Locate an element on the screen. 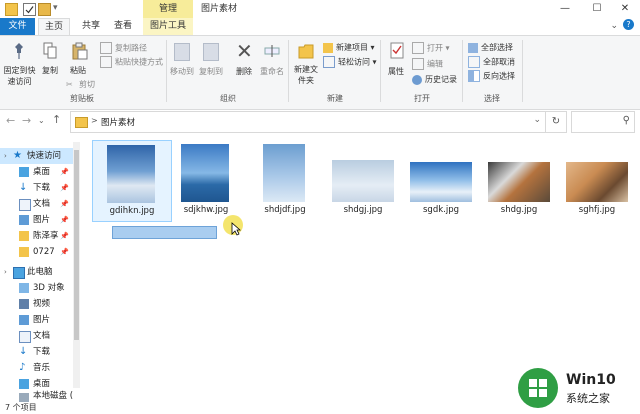 This screenshot has height=414, width=640. file-item: shdgj.jpg is located at coordinates (363, 180).